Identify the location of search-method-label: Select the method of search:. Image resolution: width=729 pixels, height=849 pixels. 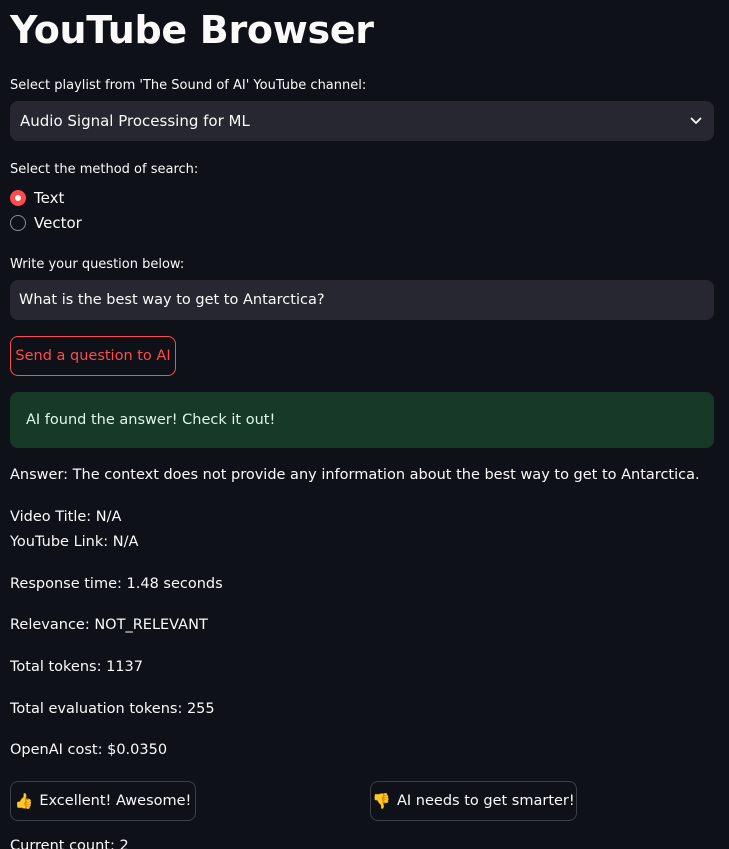
(104, 169).